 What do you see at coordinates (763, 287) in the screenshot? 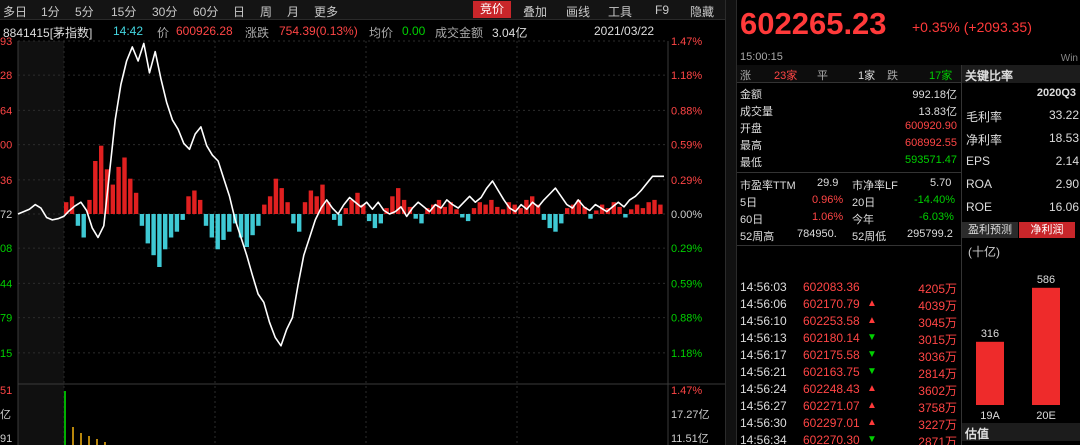
I see `tick-time: 14:56:03` at bounding box center [763, 287].